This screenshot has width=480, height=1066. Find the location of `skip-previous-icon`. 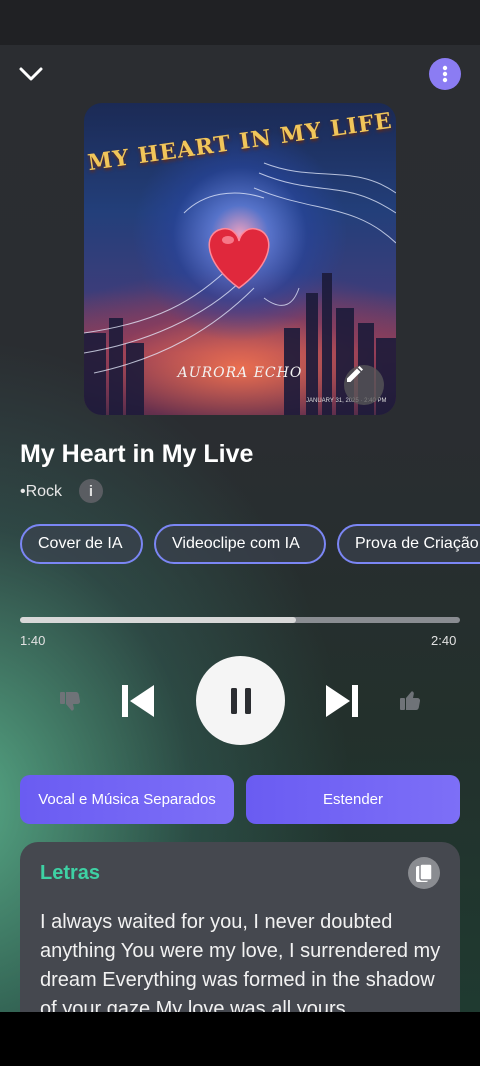

skip-previous-icon is located at coordinates (138, 701).